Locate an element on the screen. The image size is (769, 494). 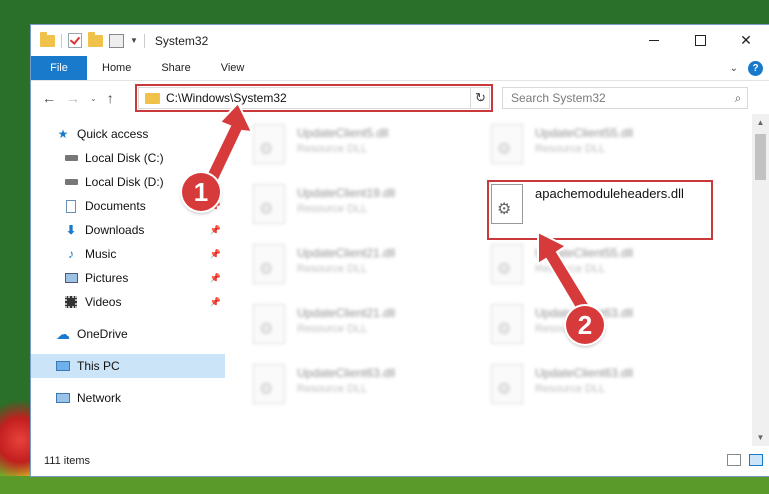
step-2-badge: 2 is located at coordinates (585, 325).